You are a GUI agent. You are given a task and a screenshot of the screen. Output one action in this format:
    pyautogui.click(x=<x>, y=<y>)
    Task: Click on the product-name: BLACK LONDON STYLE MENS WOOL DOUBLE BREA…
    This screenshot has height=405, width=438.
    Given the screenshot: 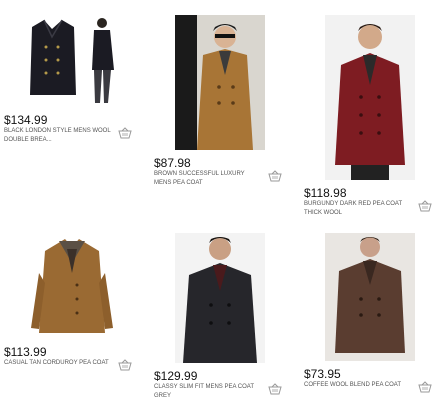 What is the action you would take?
    pyautogui.click(x=58, y=136)
    